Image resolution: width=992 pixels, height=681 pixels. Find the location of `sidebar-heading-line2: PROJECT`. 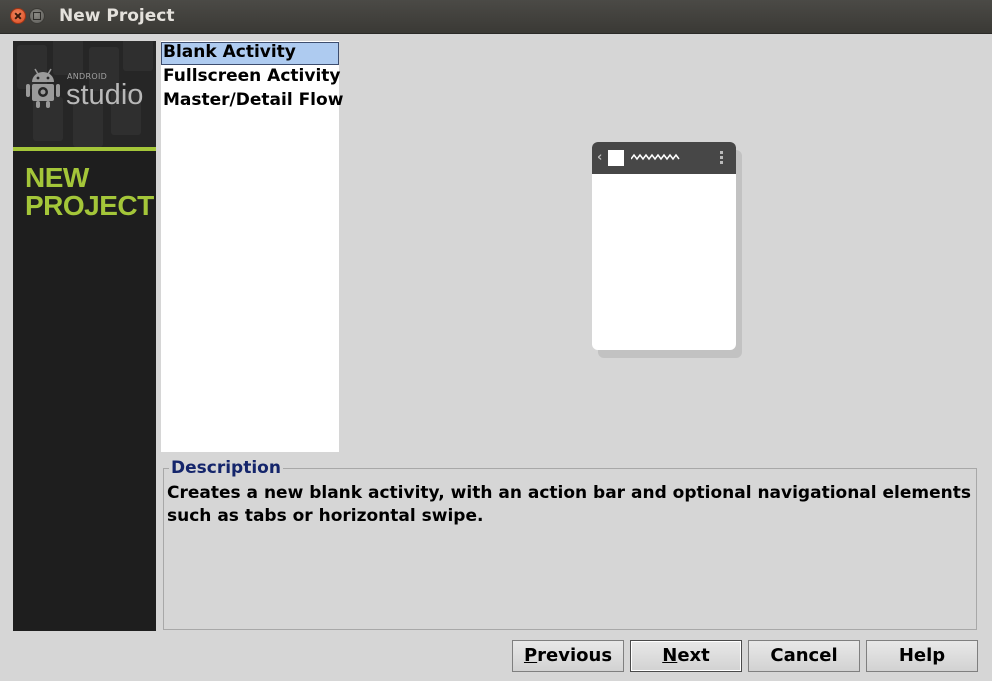

sidebar-heading-line2: PROJECT is located at coordinates (89, 205).